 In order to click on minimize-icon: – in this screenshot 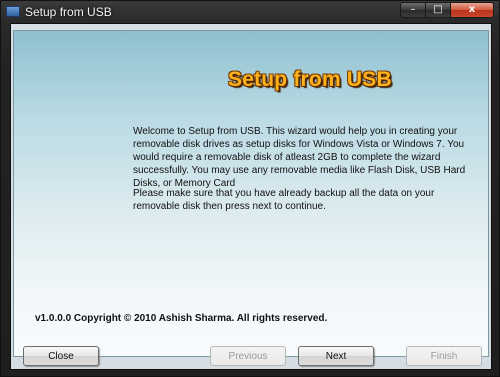, I will do `click(413, 9)`.